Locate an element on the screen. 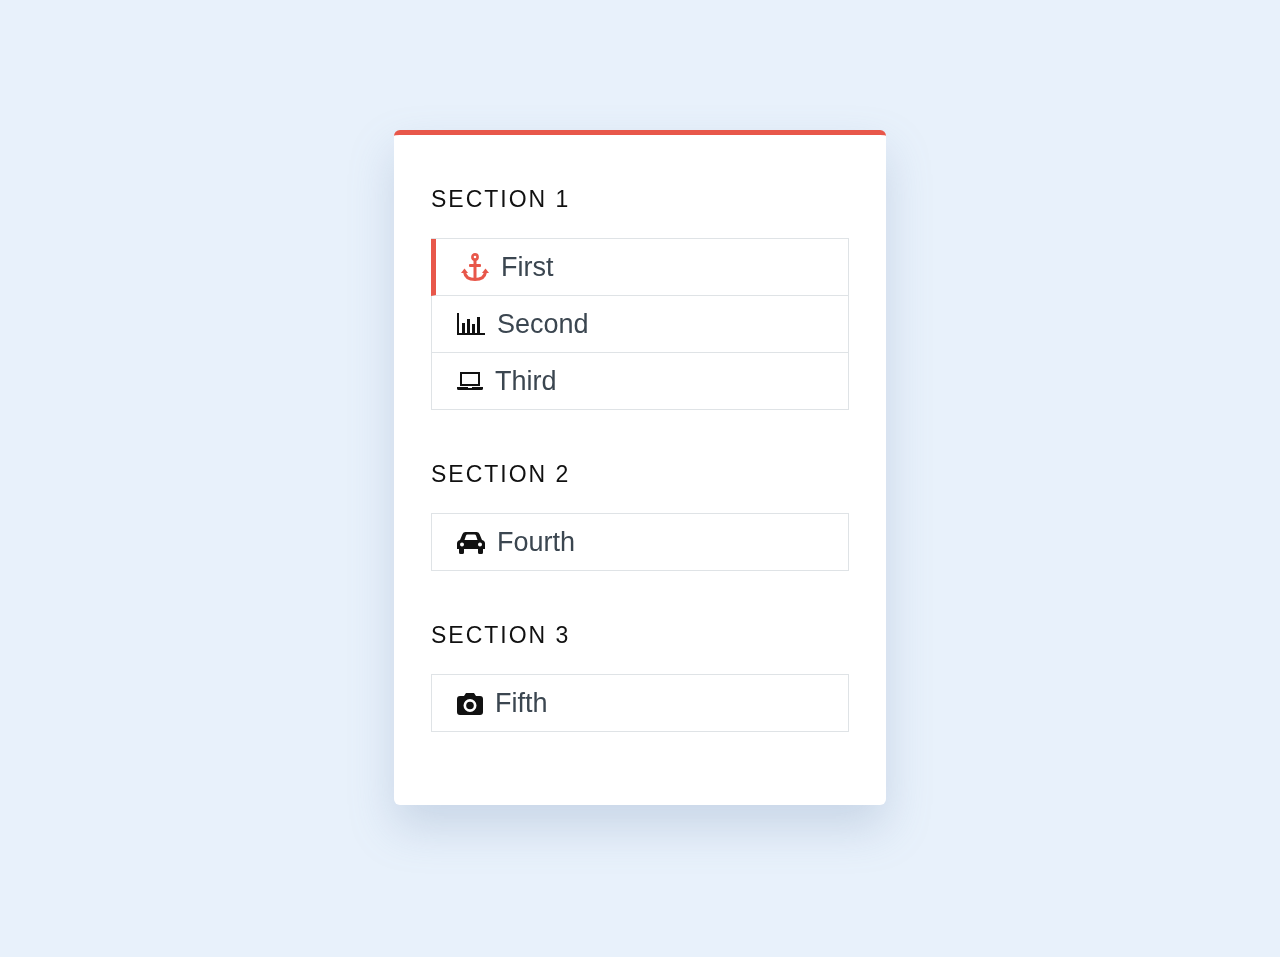 The height and width of the screenshot is (957, 1280). camera-icon is located at coordinates (470, 703).